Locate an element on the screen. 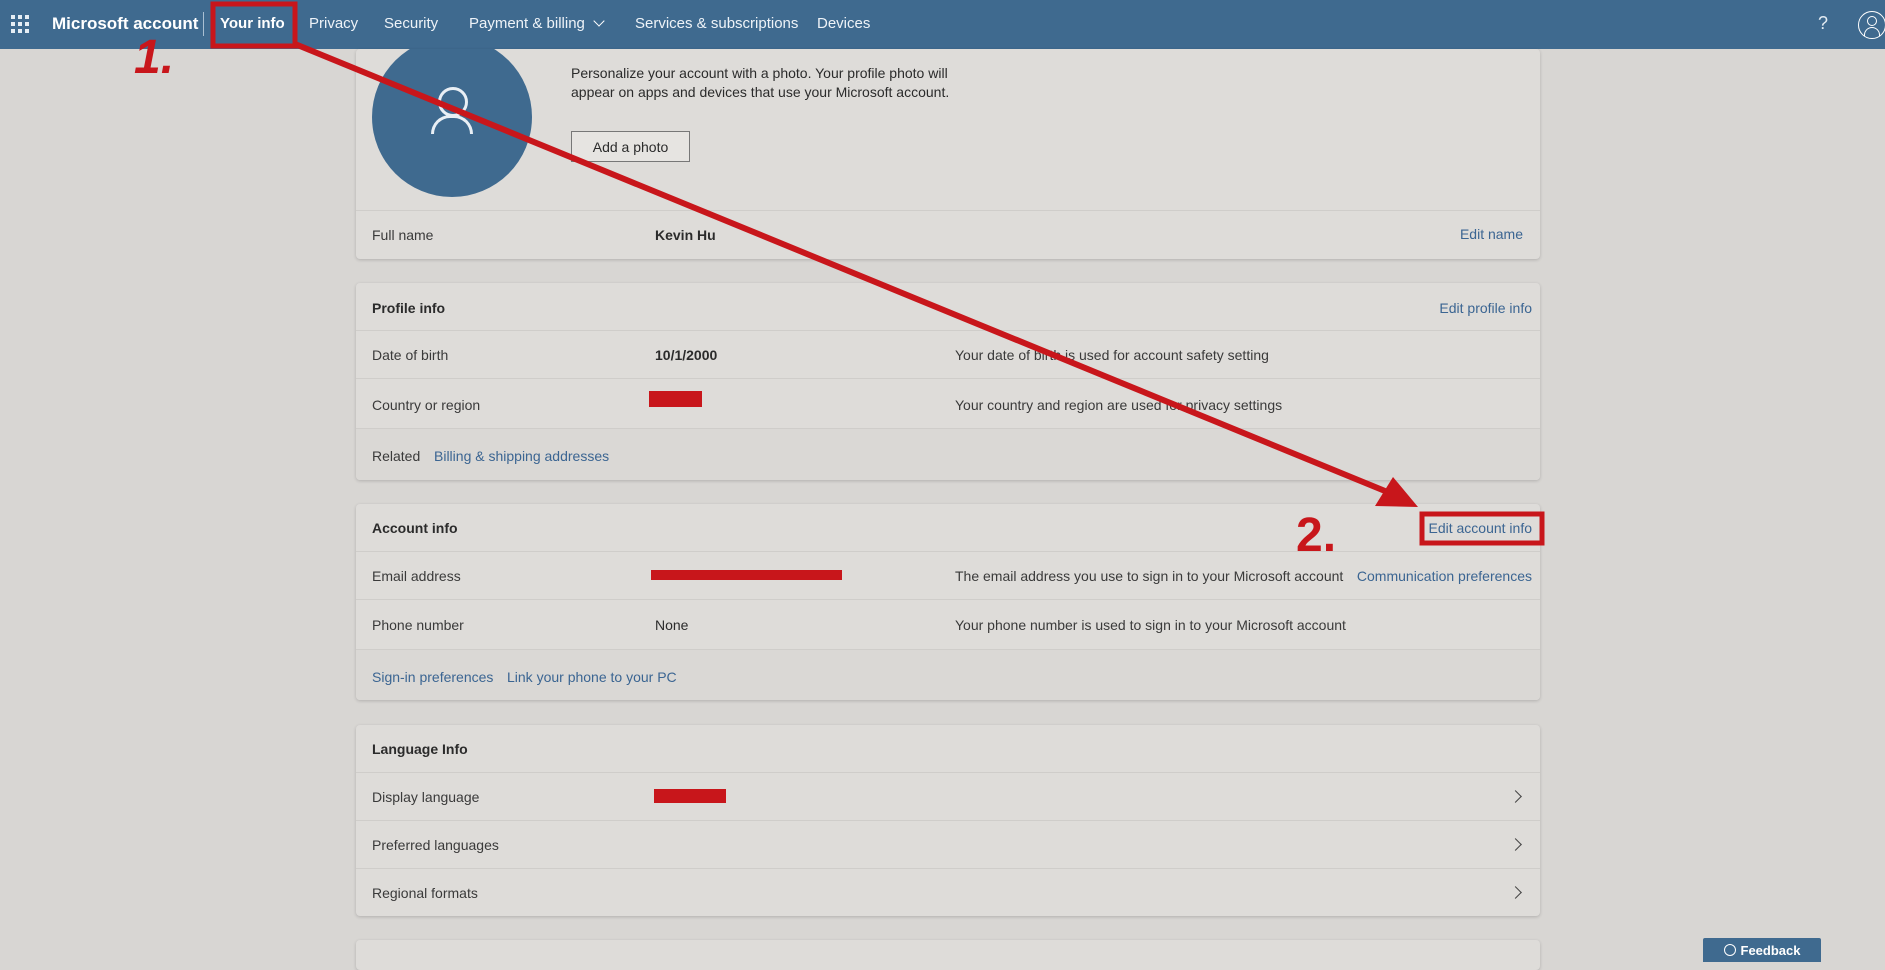  country-label: Country or region is located at coordinates (426, 405).